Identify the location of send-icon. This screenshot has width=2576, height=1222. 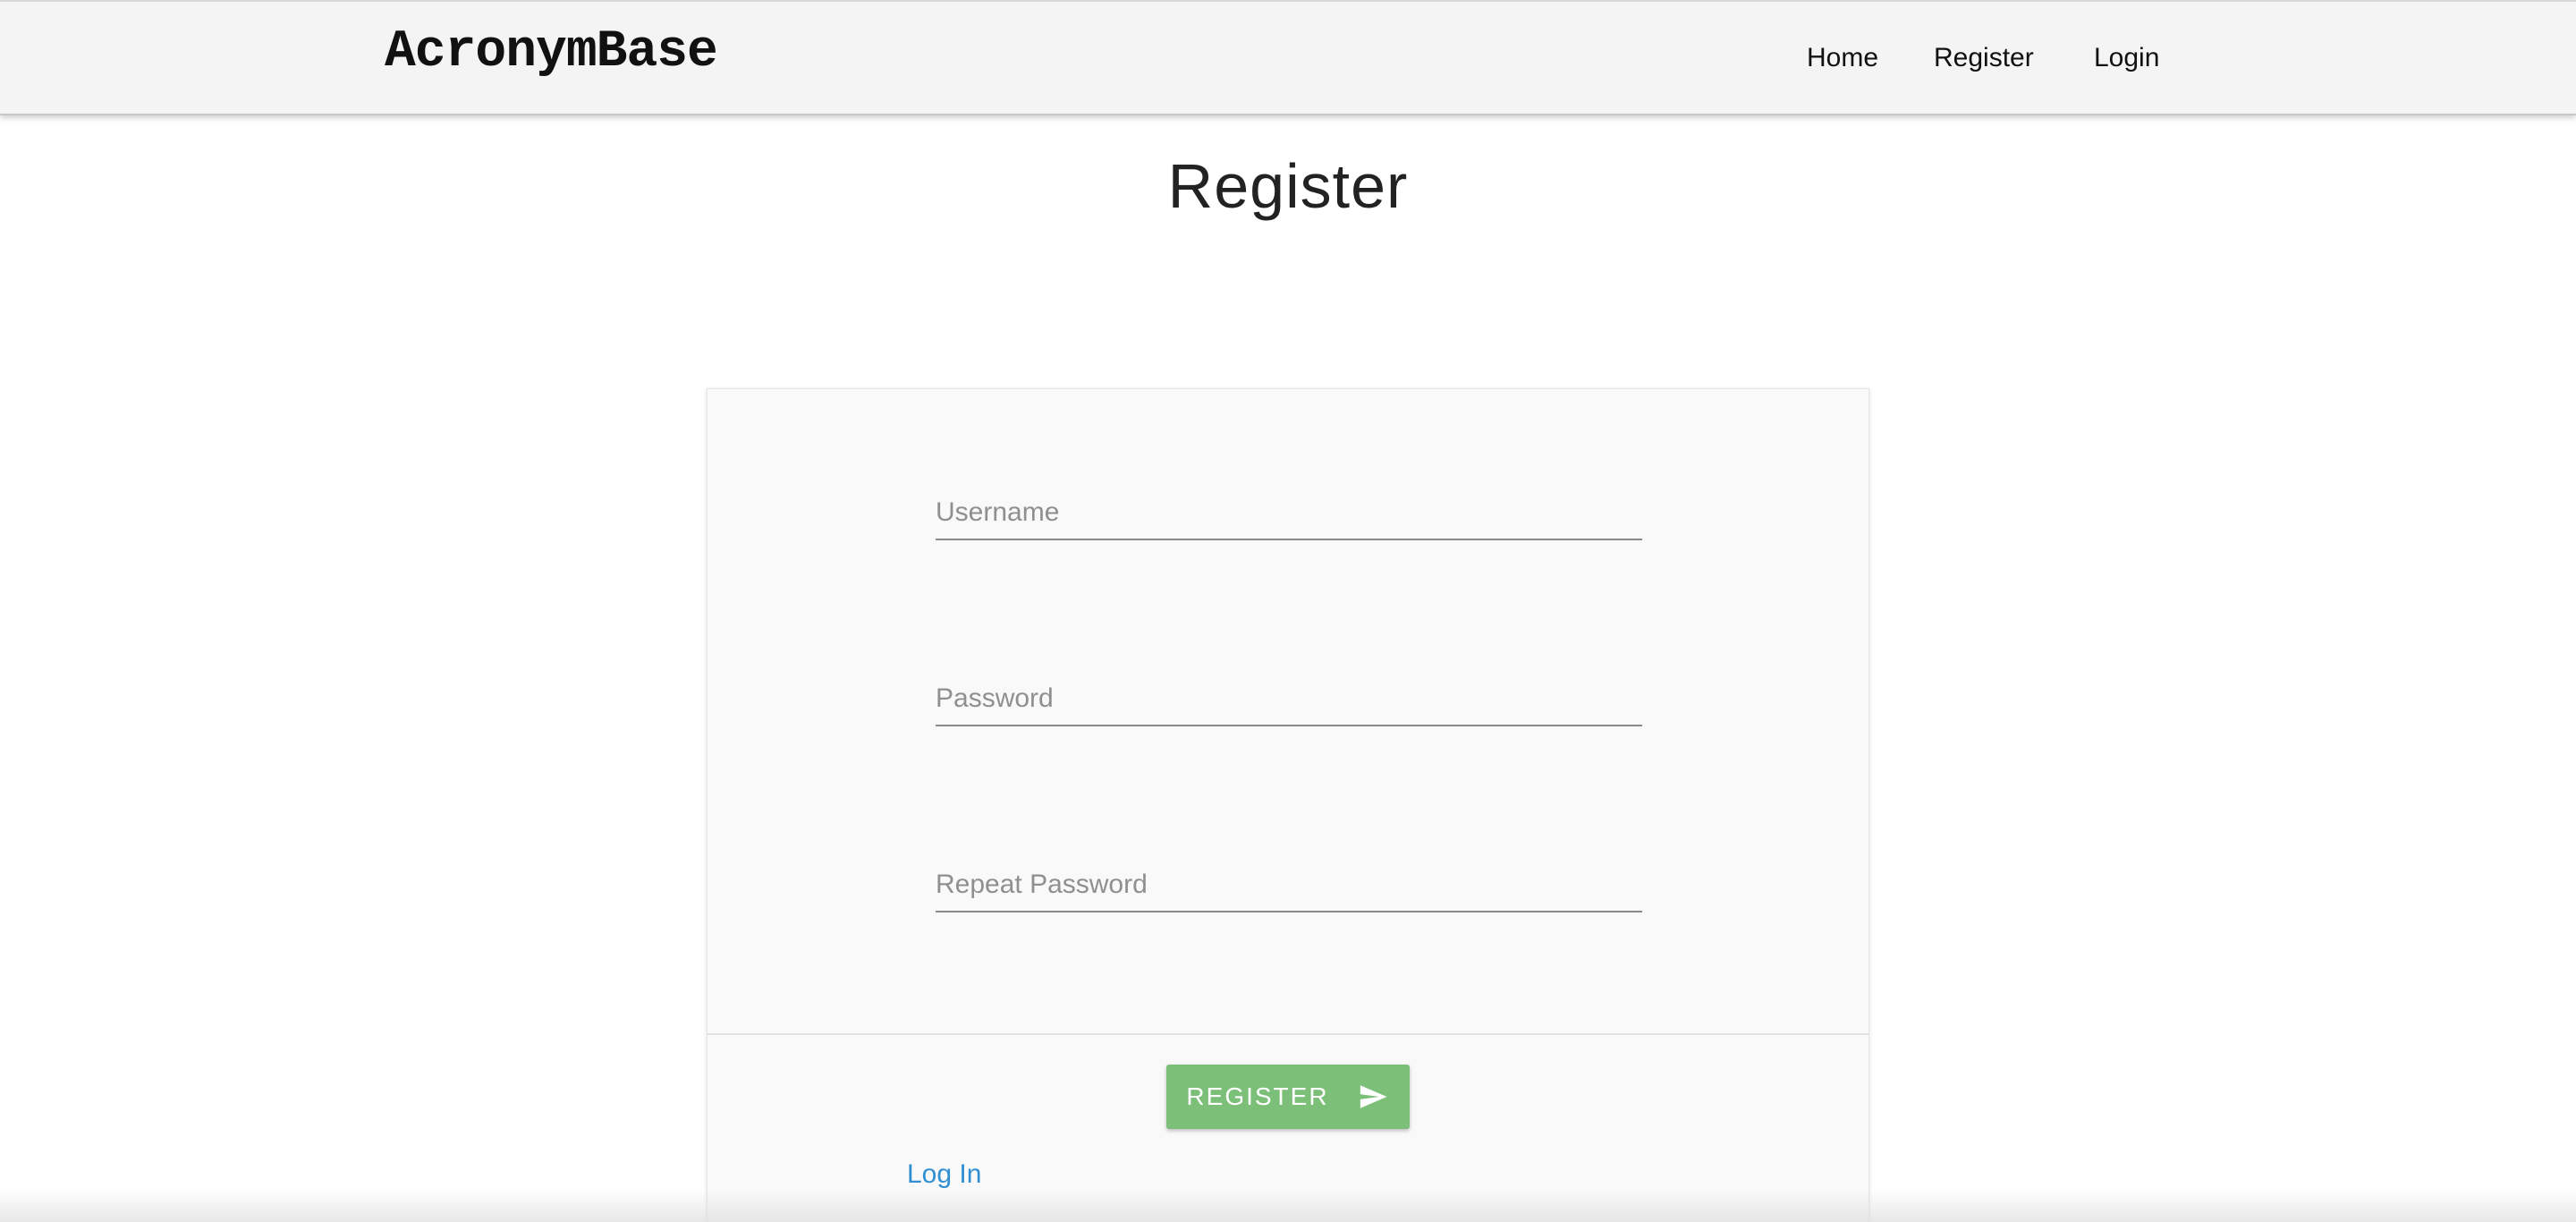
(1373, 1096).